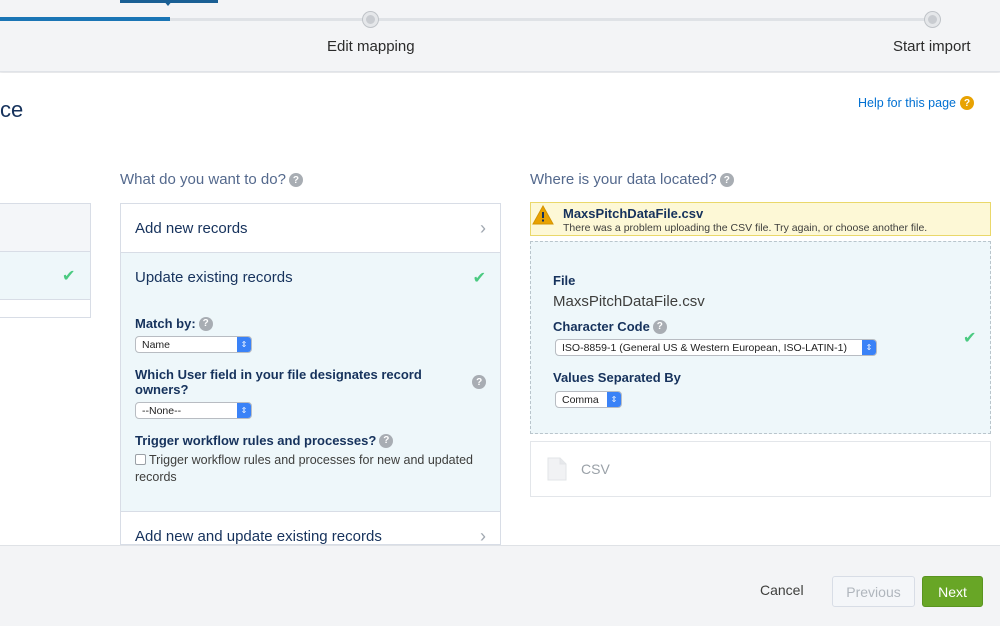  Describe the element at coordinates (214, 277) in the screenshot. I see `option-label: Update existing records` at that location.